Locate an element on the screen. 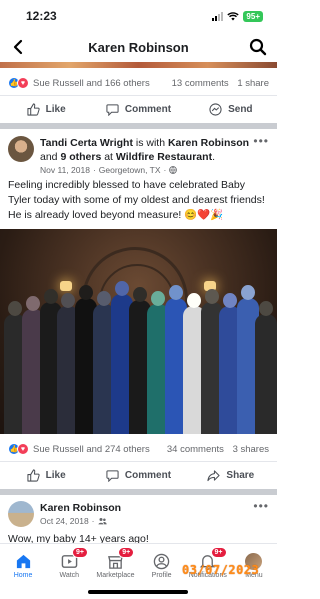 Image resolution: width=320 pixels, height=599 pixels. with-text: is with is located at coordinates (150, 143).